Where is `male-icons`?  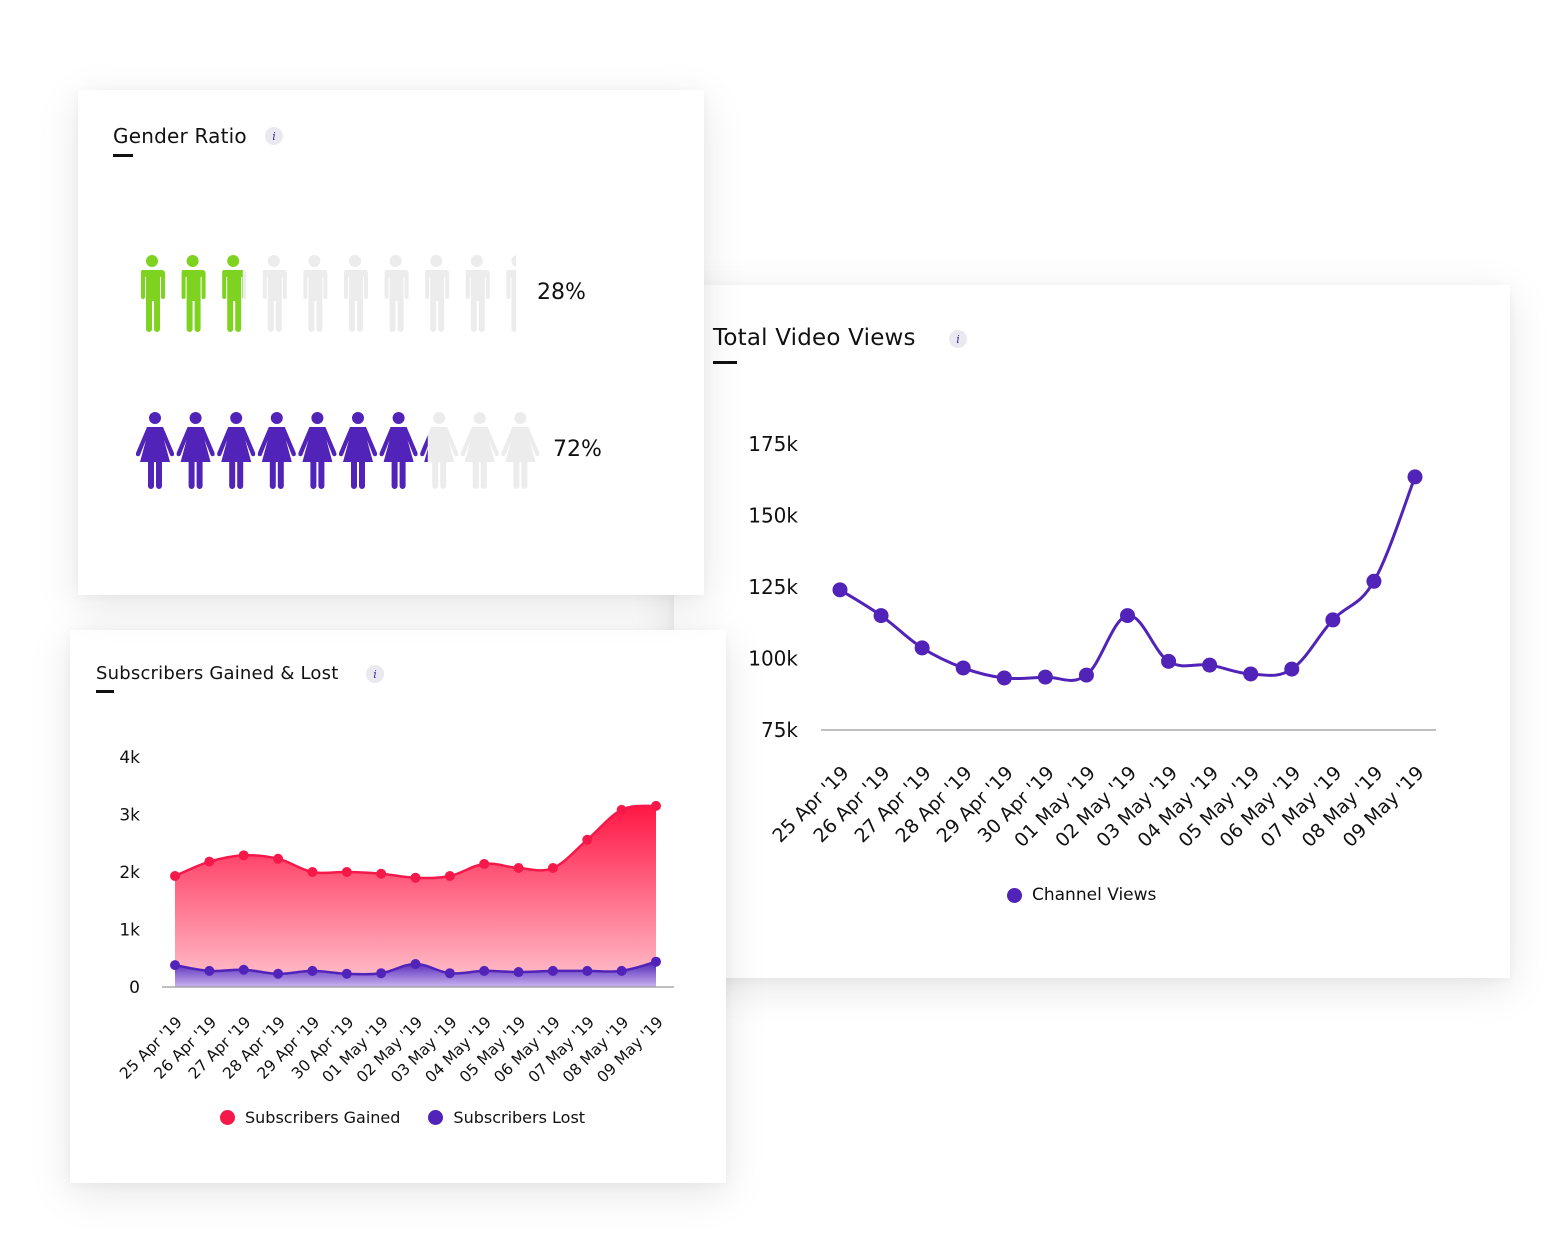
male-icons is located at coordinates (328, 293).